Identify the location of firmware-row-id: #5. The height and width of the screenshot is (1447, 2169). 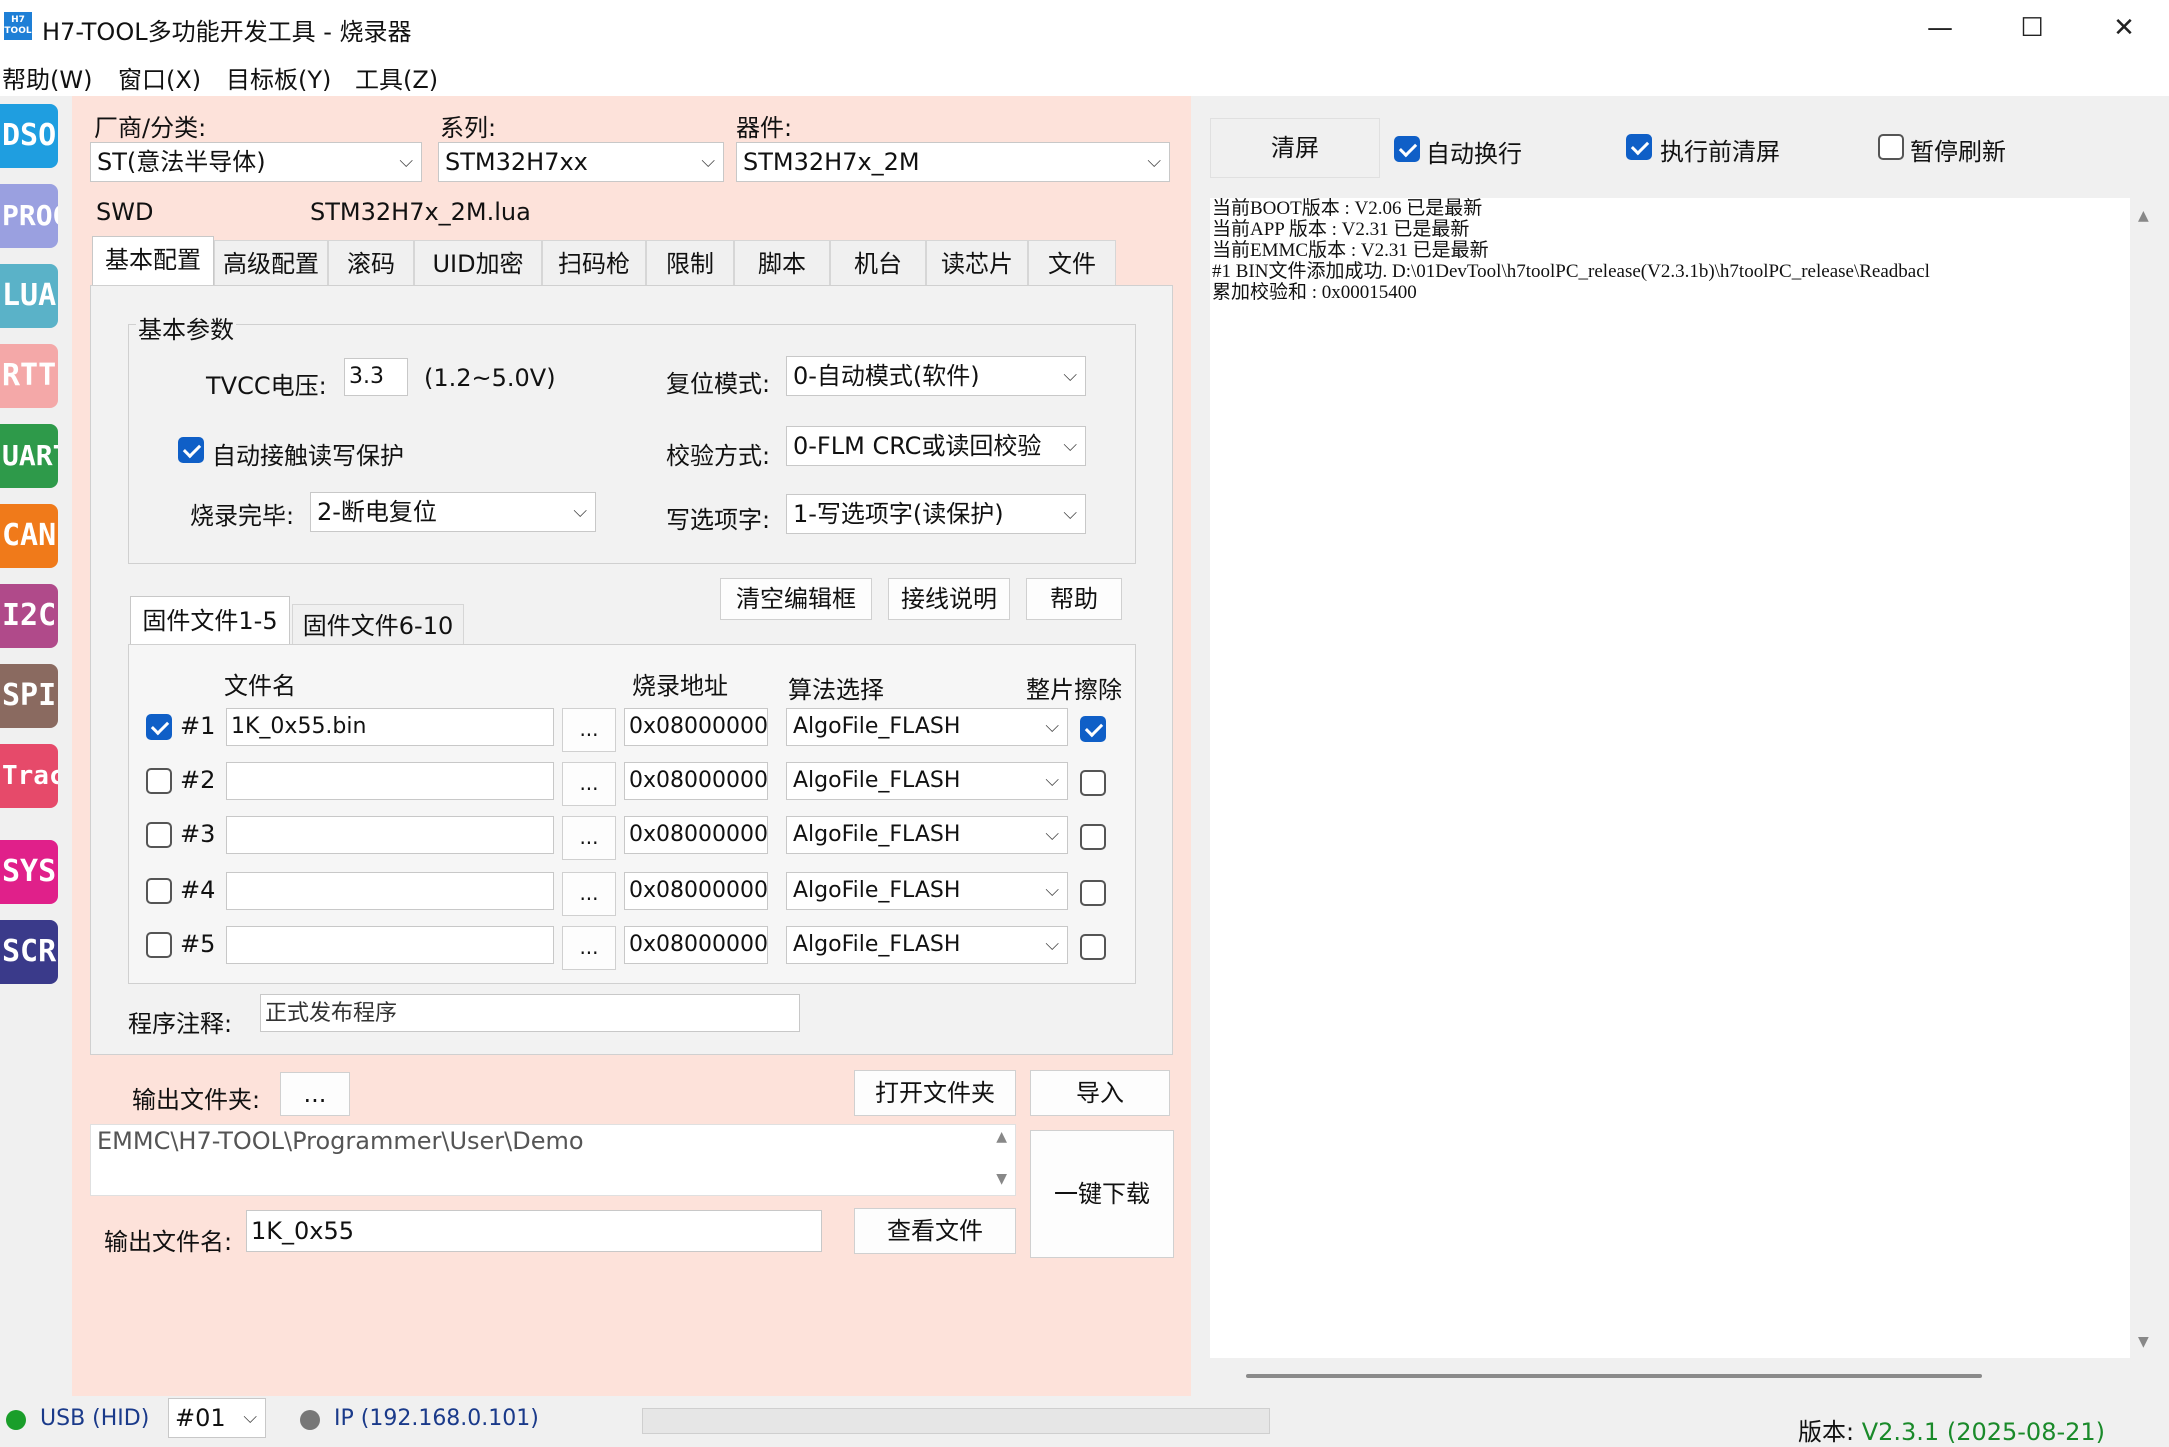
(198, 944).